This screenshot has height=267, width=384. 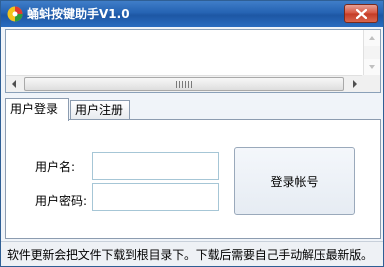 I want to click on scrollbar-corner, so click(x=371, y=83).